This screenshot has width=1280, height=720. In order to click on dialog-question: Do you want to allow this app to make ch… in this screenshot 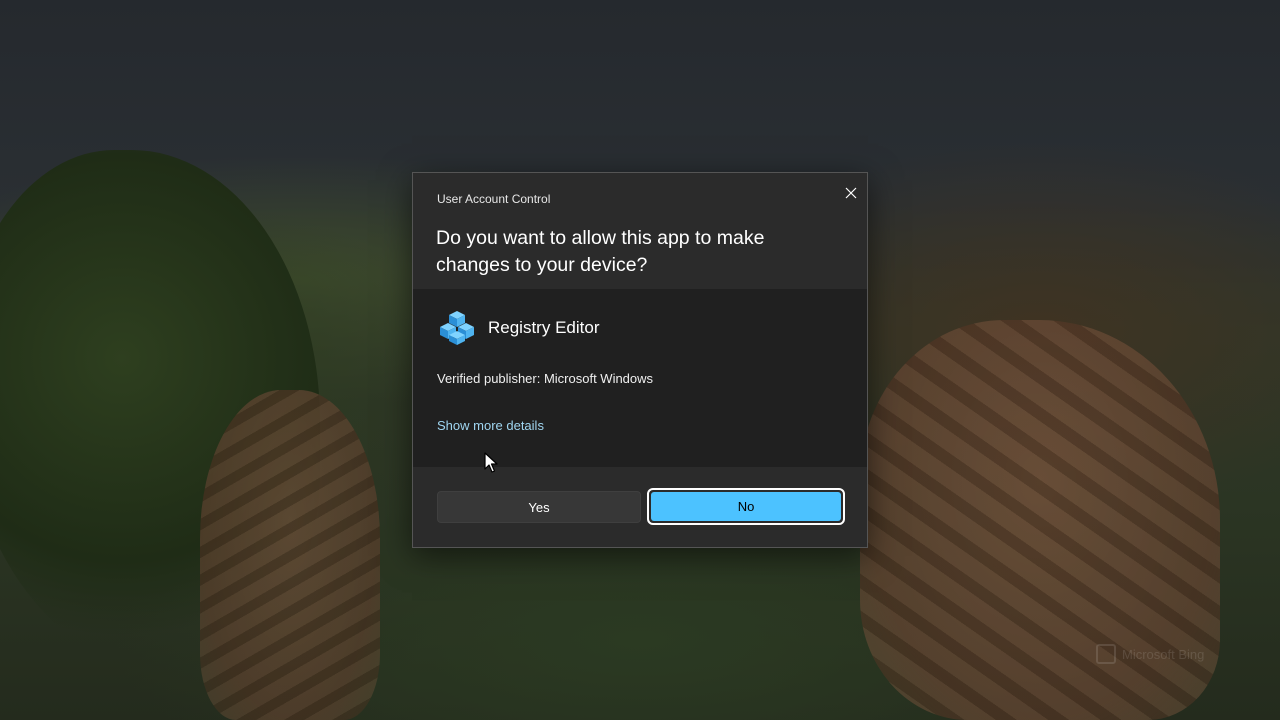, I will do `click(600, 251)`.